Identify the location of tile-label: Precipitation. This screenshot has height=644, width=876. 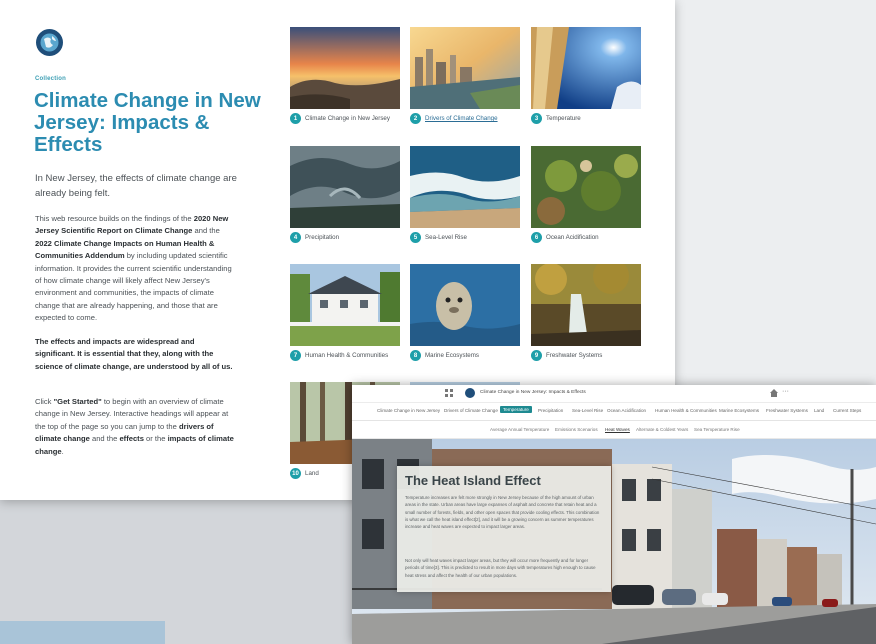
(322, 237).